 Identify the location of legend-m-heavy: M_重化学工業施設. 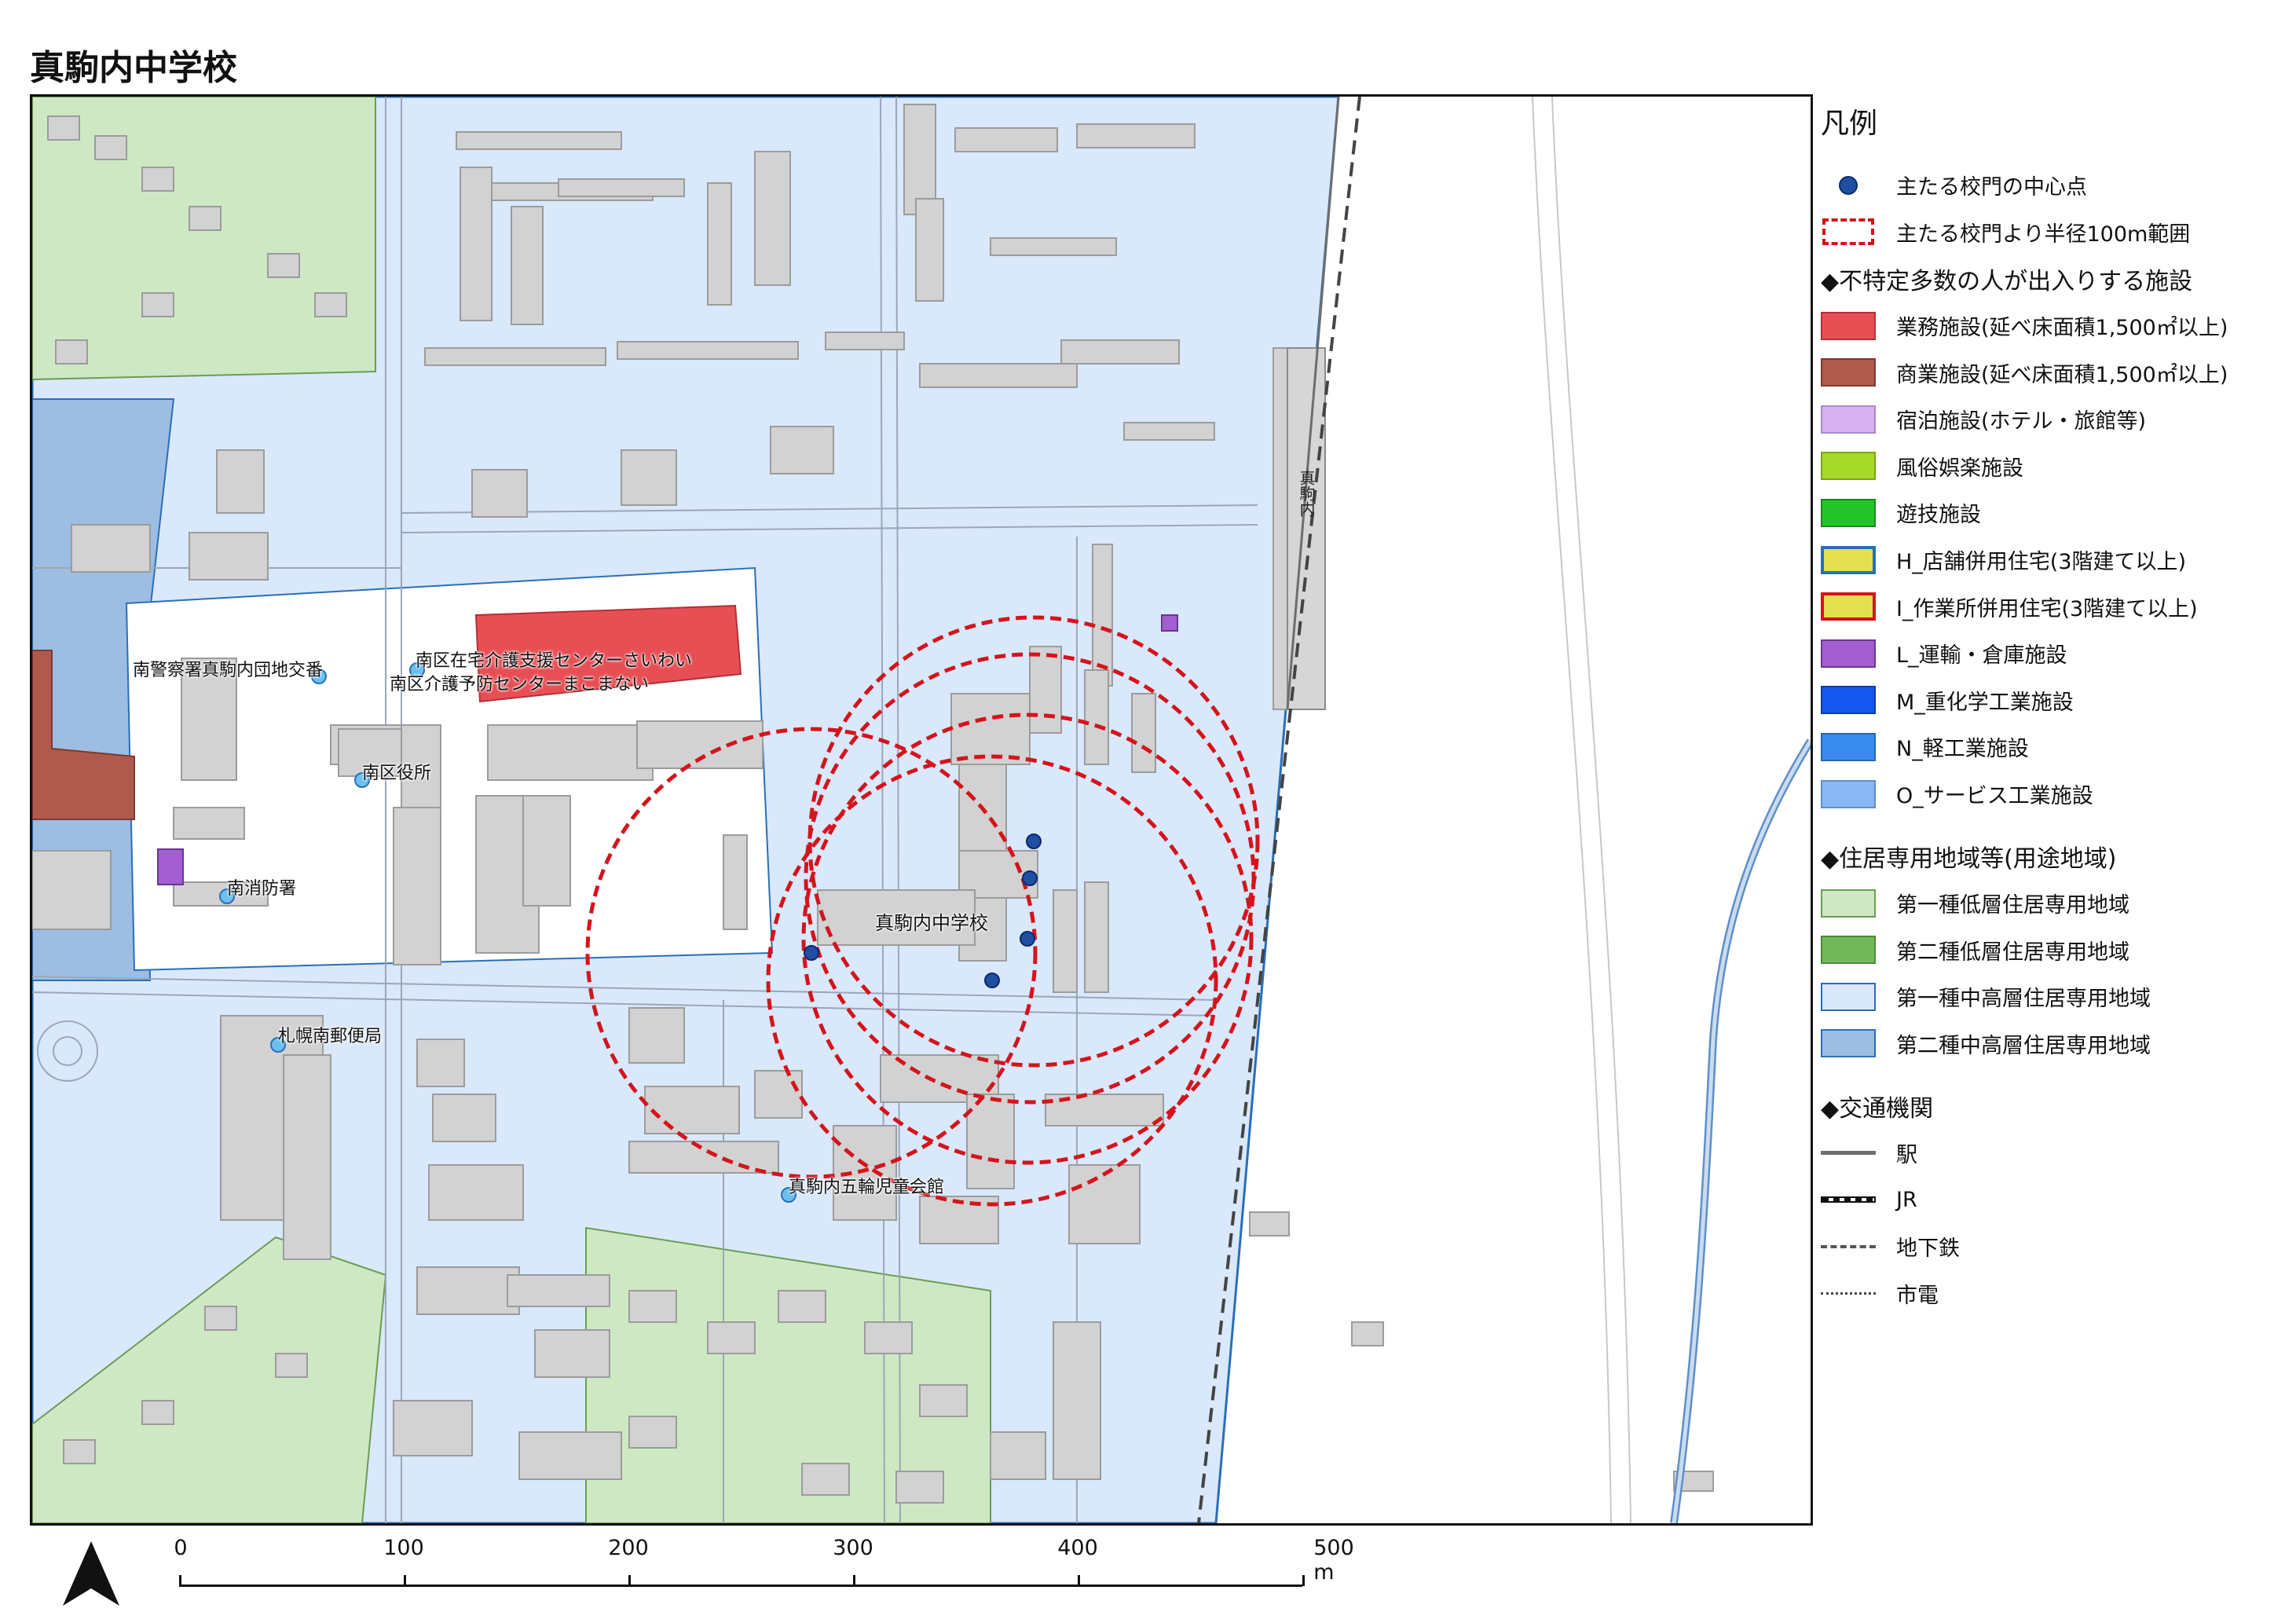
(2056, 700).